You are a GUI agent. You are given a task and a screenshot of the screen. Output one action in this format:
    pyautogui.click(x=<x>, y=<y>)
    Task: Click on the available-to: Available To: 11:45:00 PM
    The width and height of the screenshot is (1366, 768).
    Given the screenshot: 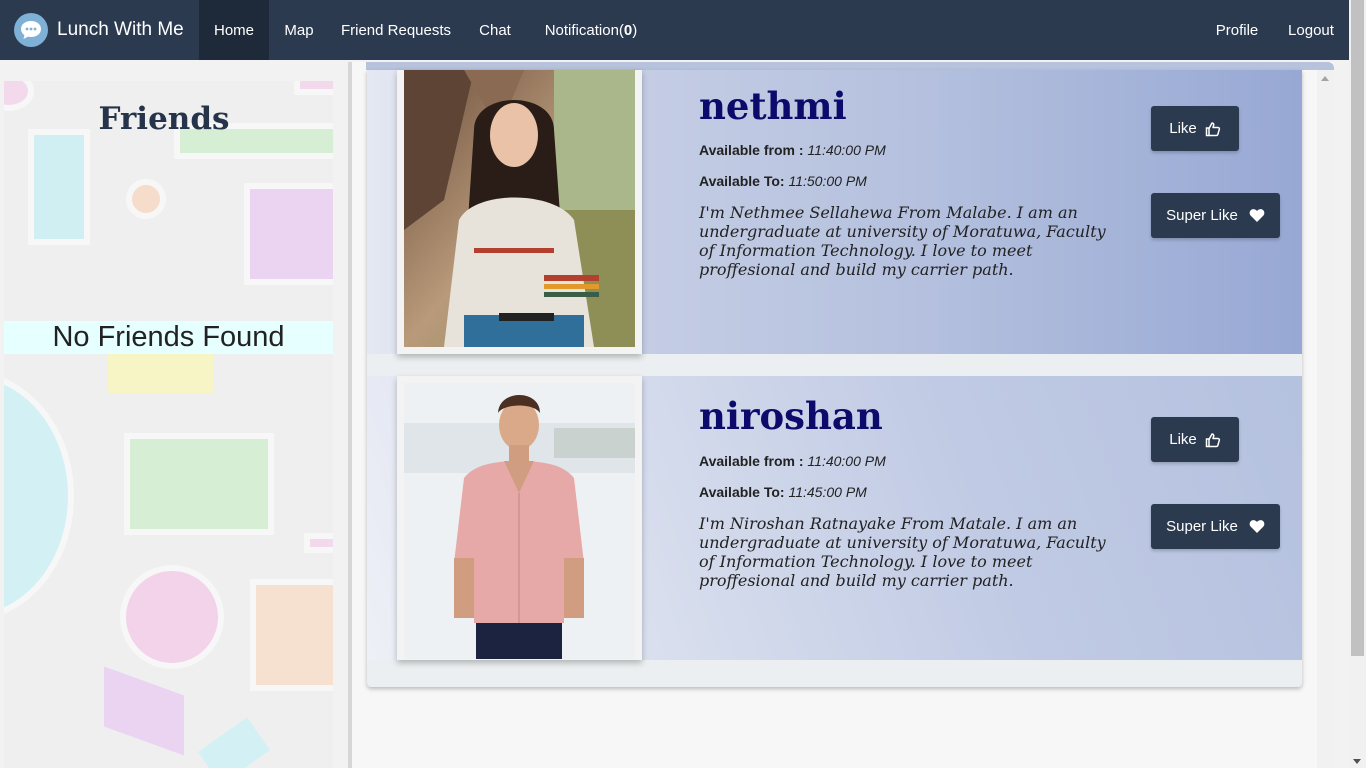 What is the action you would take?
    pyautogui.click(x=783, y=492)
    